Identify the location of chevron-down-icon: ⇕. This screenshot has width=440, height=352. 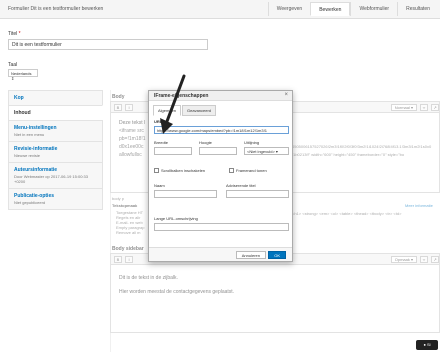
(13, 78).